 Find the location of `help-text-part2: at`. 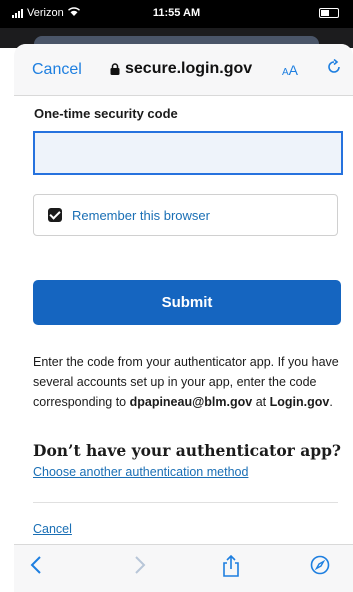

help-text-part2: at is located at coordinates (261, 402).